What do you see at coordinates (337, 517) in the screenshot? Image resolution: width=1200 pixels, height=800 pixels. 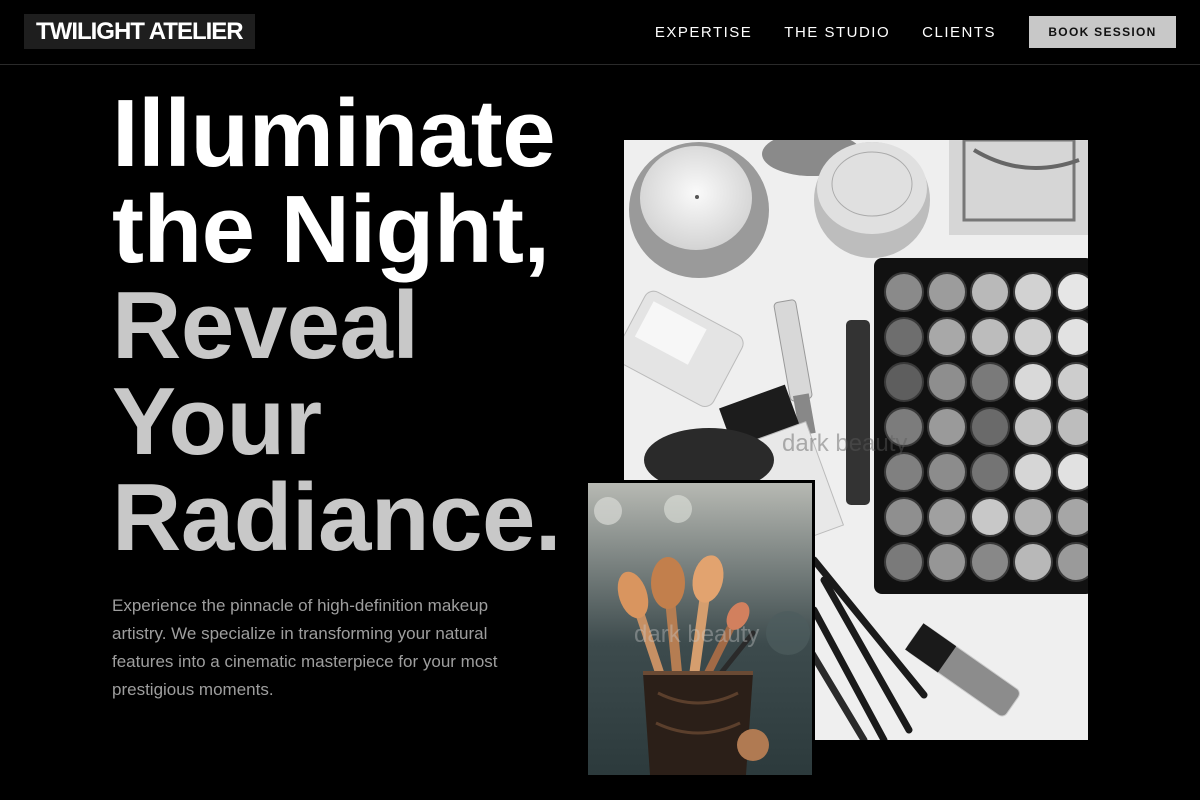 I see `headline-line-5: Radiance.` at bounding box center [337, 517].